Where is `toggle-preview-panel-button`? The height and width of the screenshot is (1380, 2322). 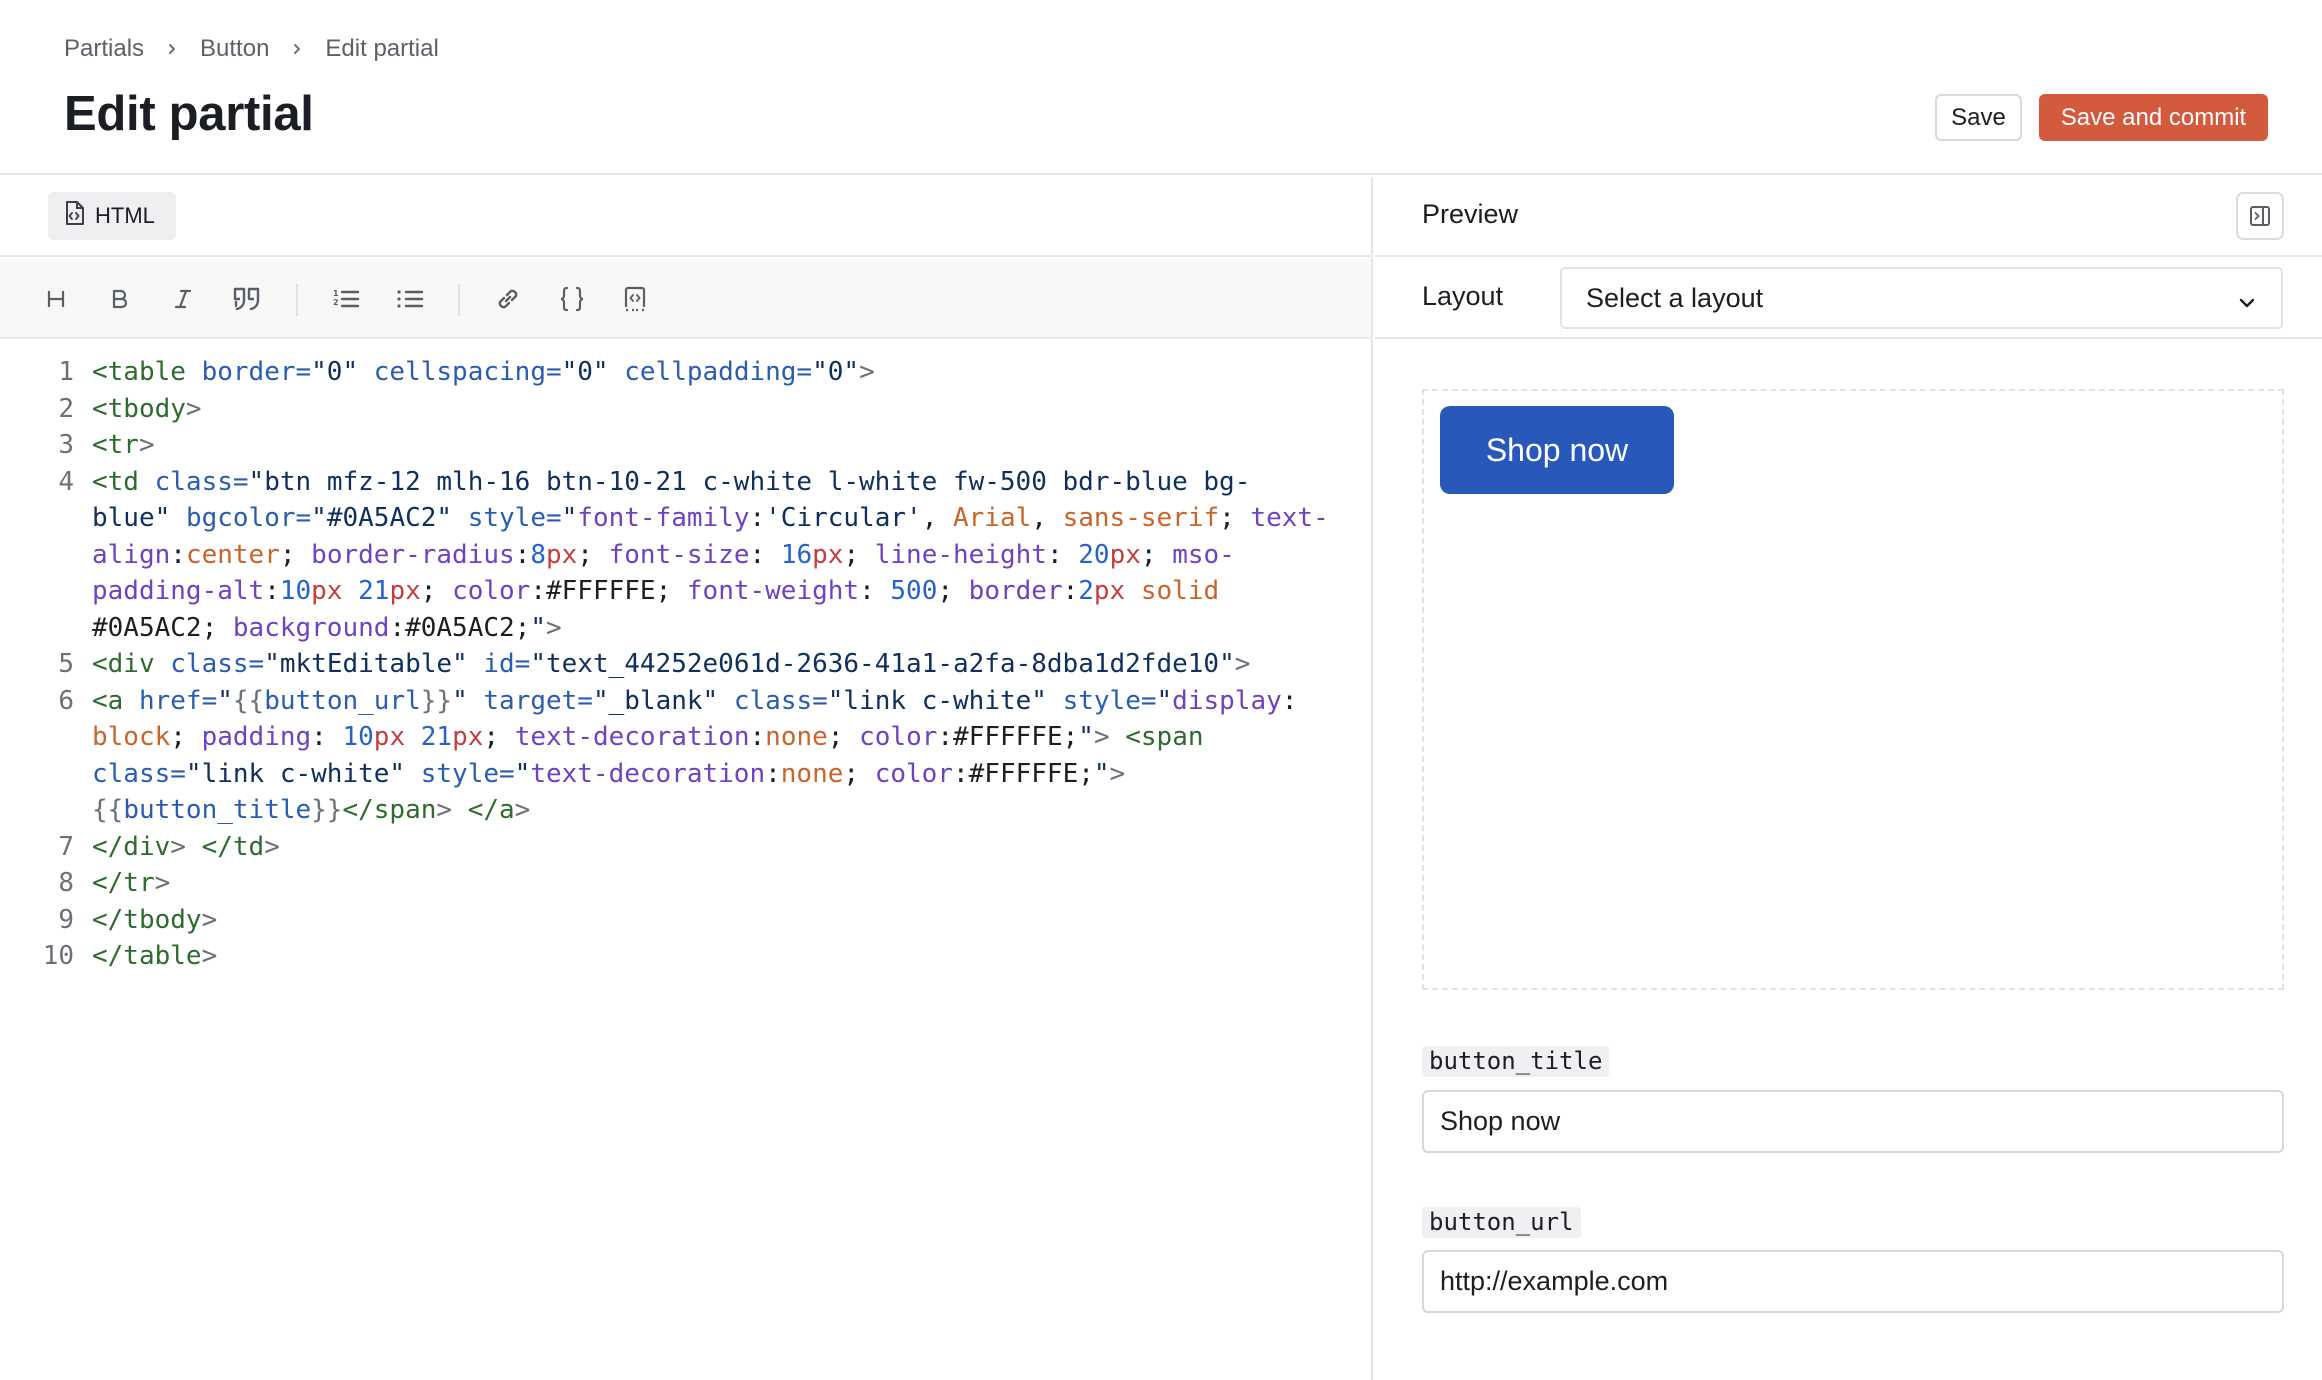
toggle-preview-panel-button is located at coordinates (2260, 216).